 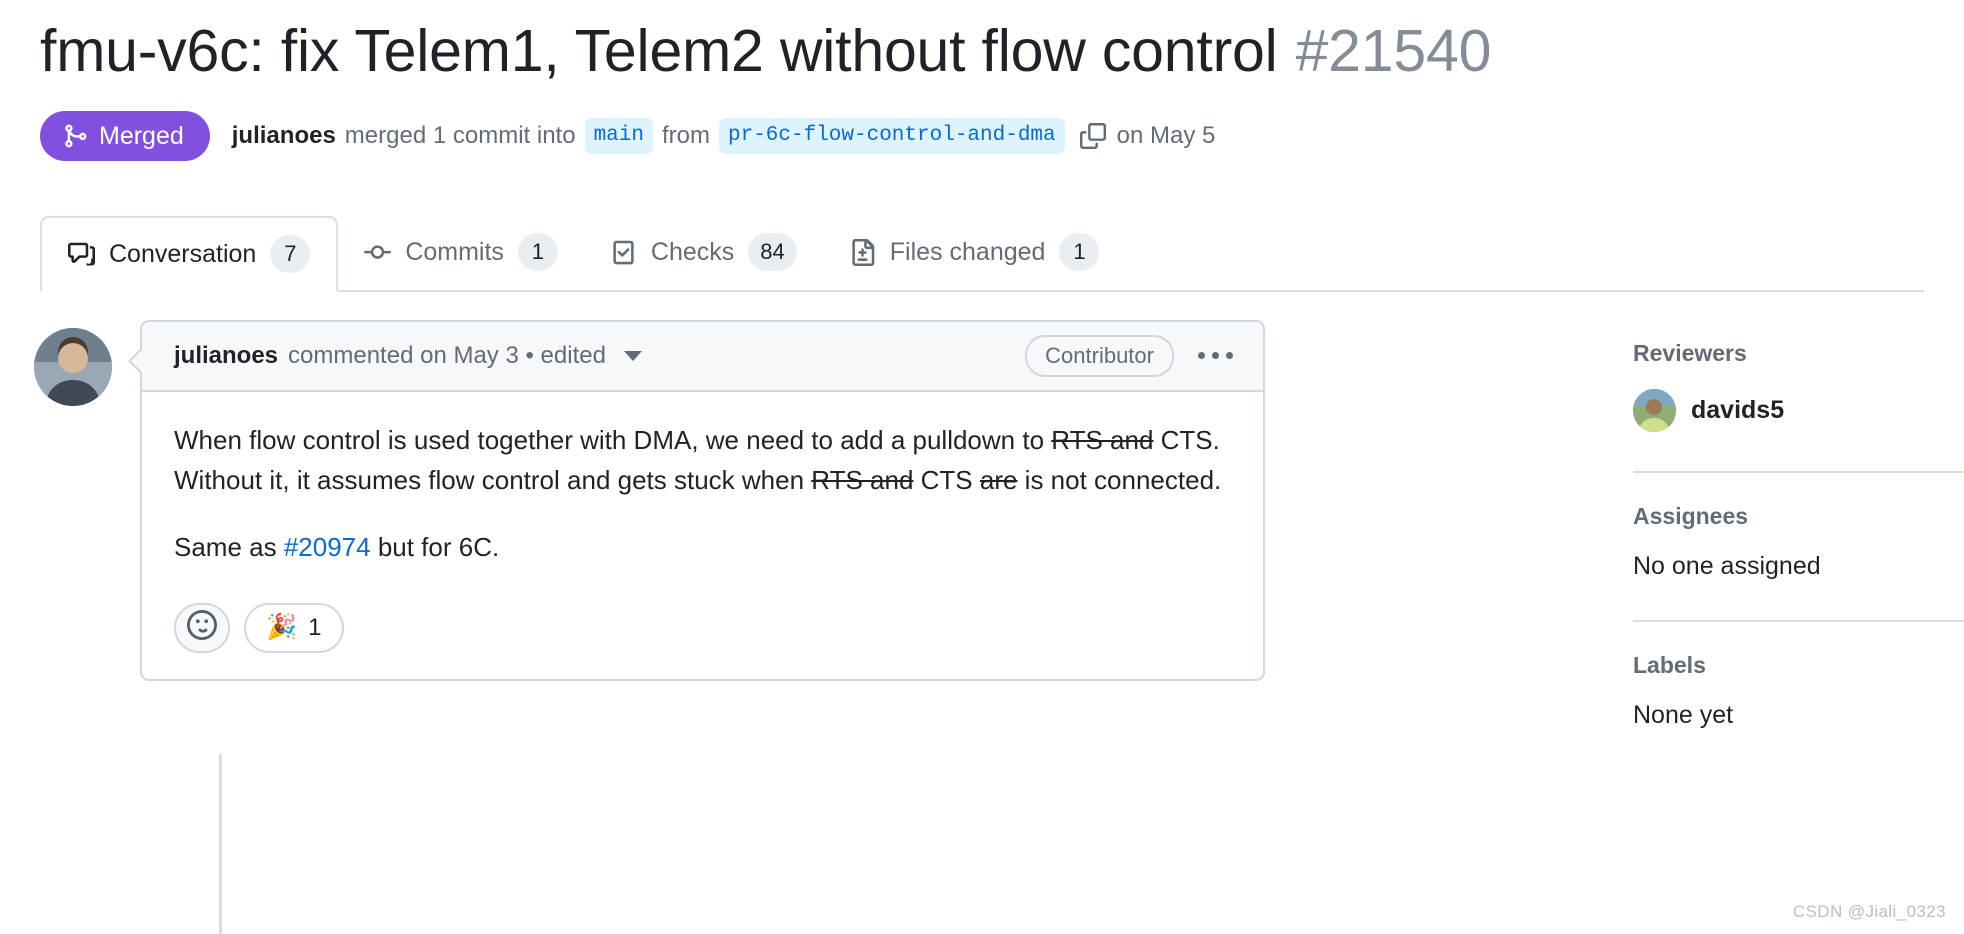 I want to click on comment-author: julianoes, so click(x=226, y=356).